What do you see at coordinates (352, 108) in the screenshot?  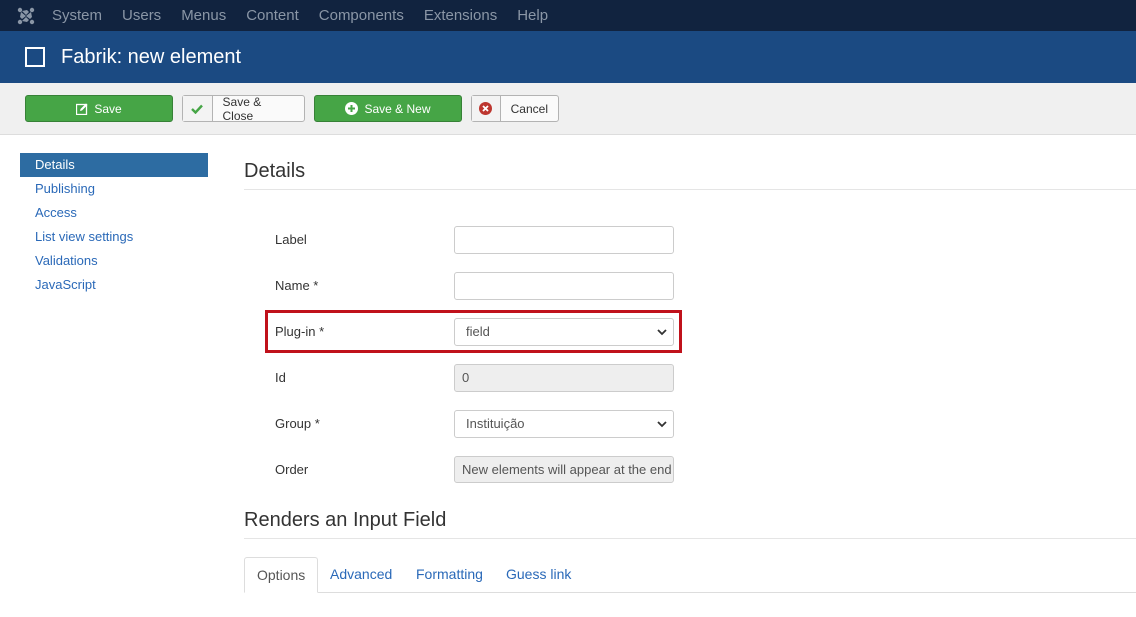 I see `plus-circle-icon` at bounding box center [352, 108].